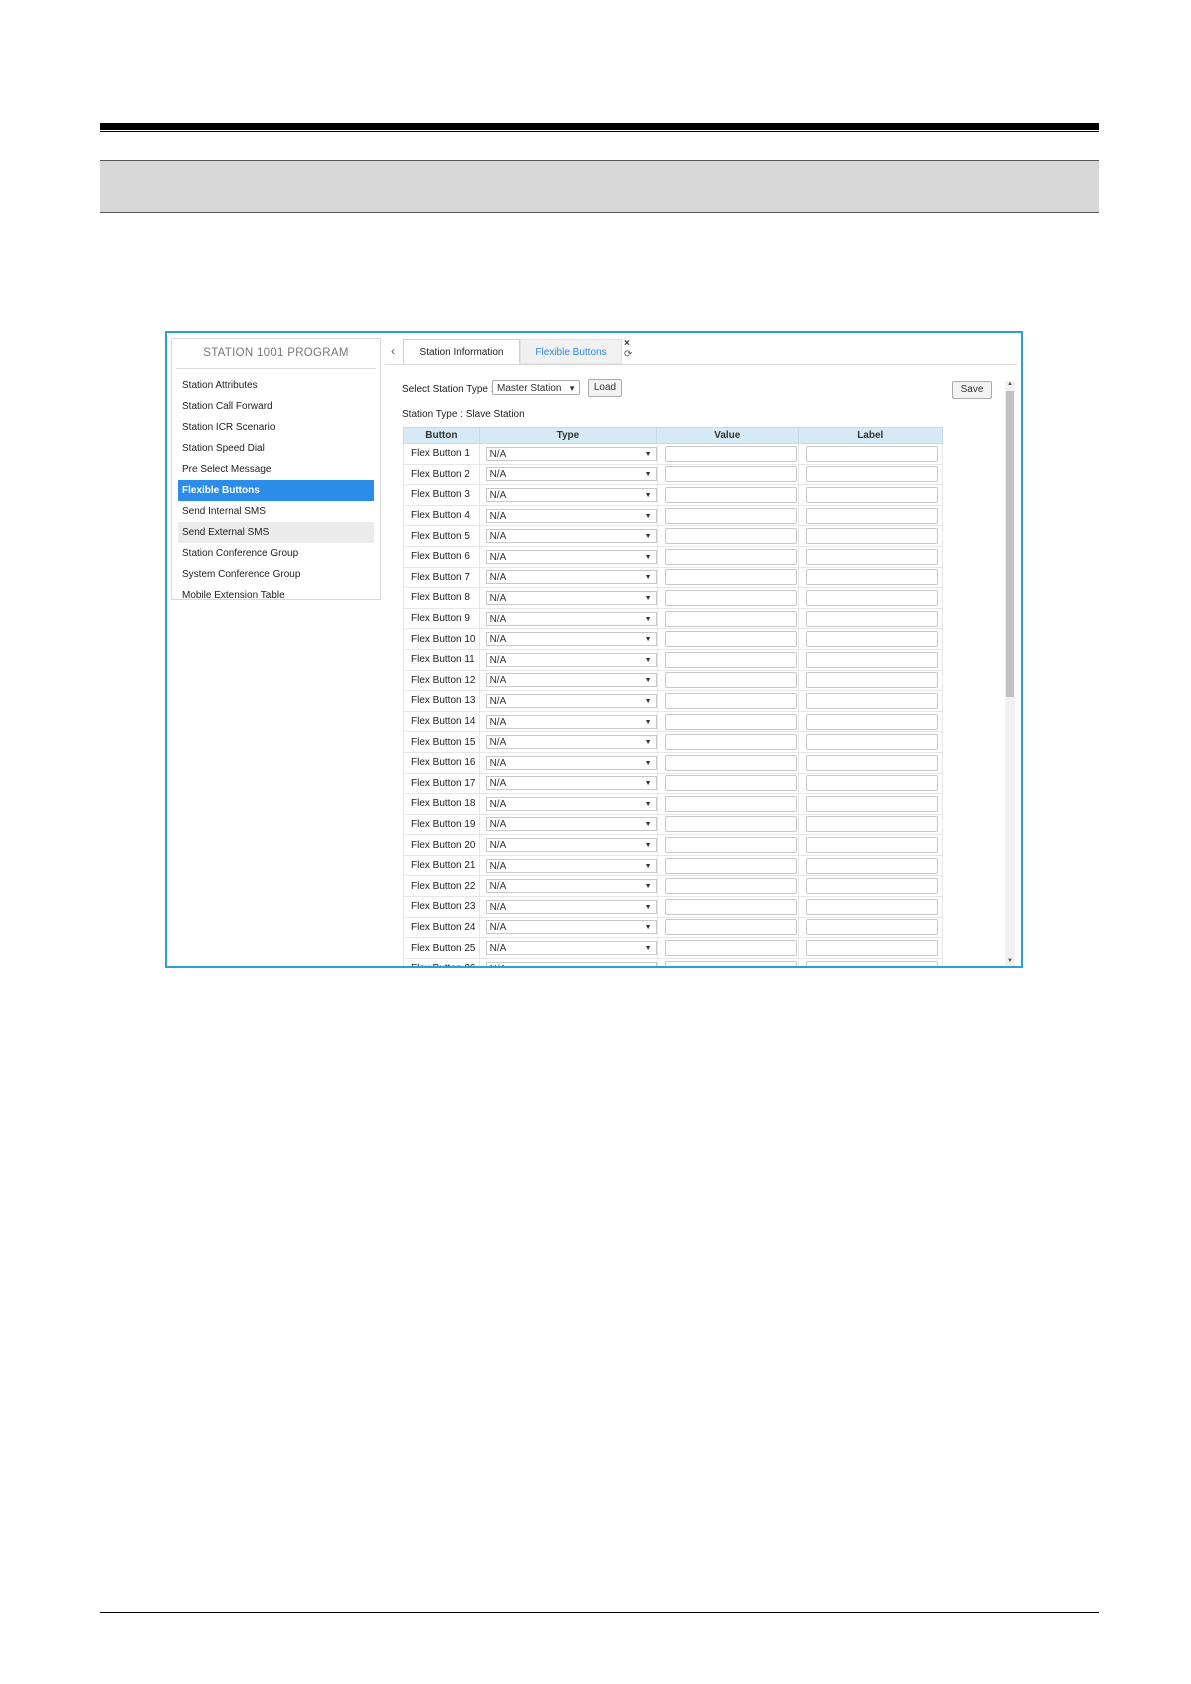 The width and height of the screenshot is (1191, 1684). Describe the element at coordinates (627, 343) in the screenshot. I see `close-icon: ×` at that location.